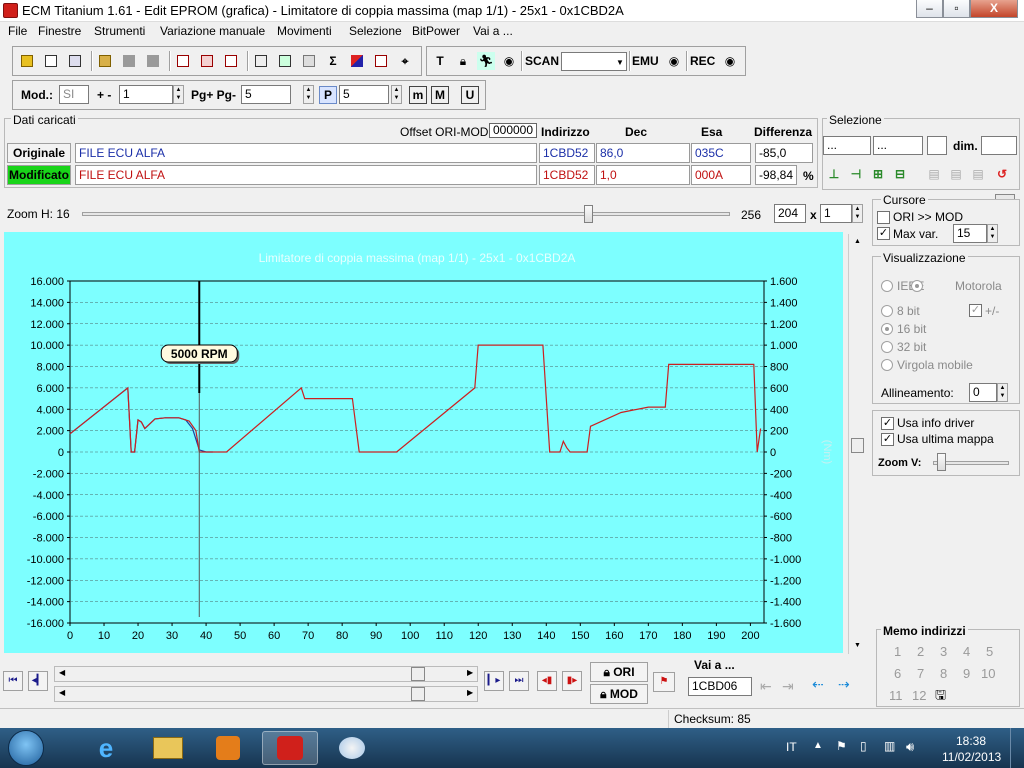 This screenshot has width=1024, height=768. I want to click on memo-10: 10, so click(988, 673).